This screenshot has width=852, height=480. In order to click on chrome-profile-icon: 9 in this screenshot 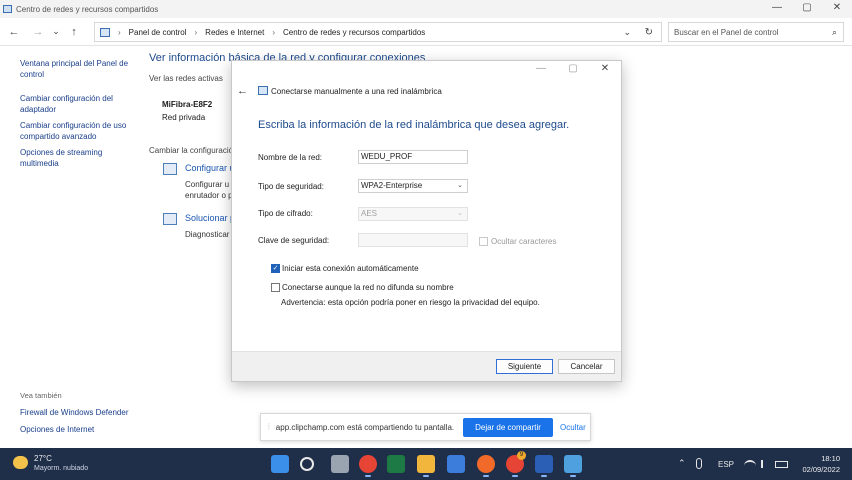, I will do `click(516, 464)`.